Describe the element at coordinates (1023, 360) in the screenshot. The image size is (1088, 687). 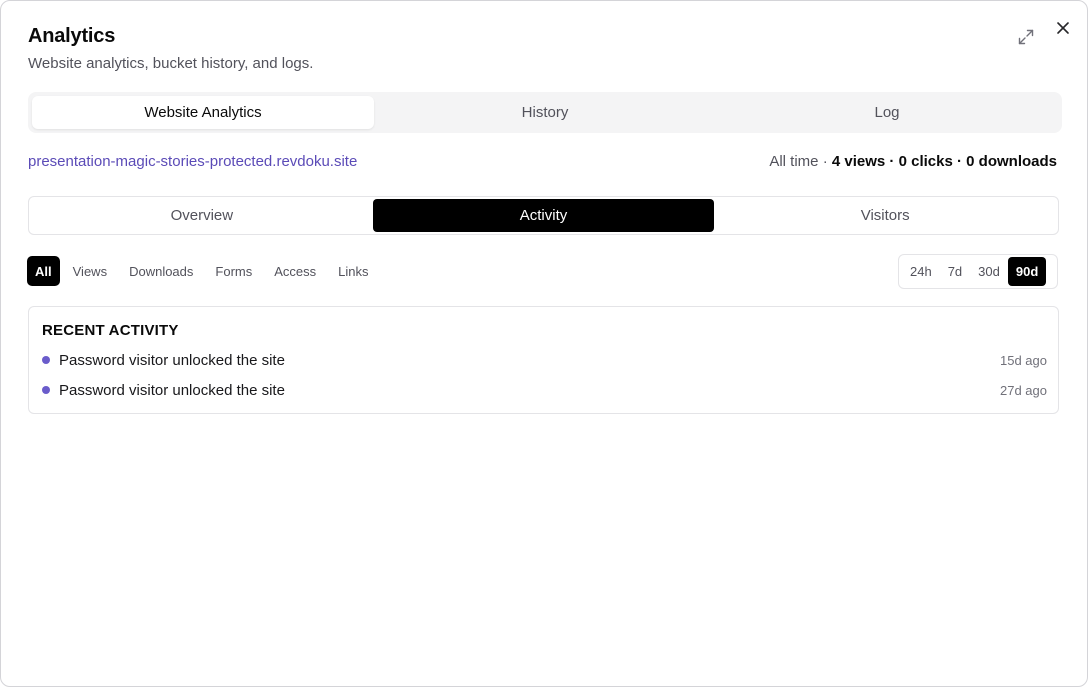
I see `activity-time: 15d ago` at that location.